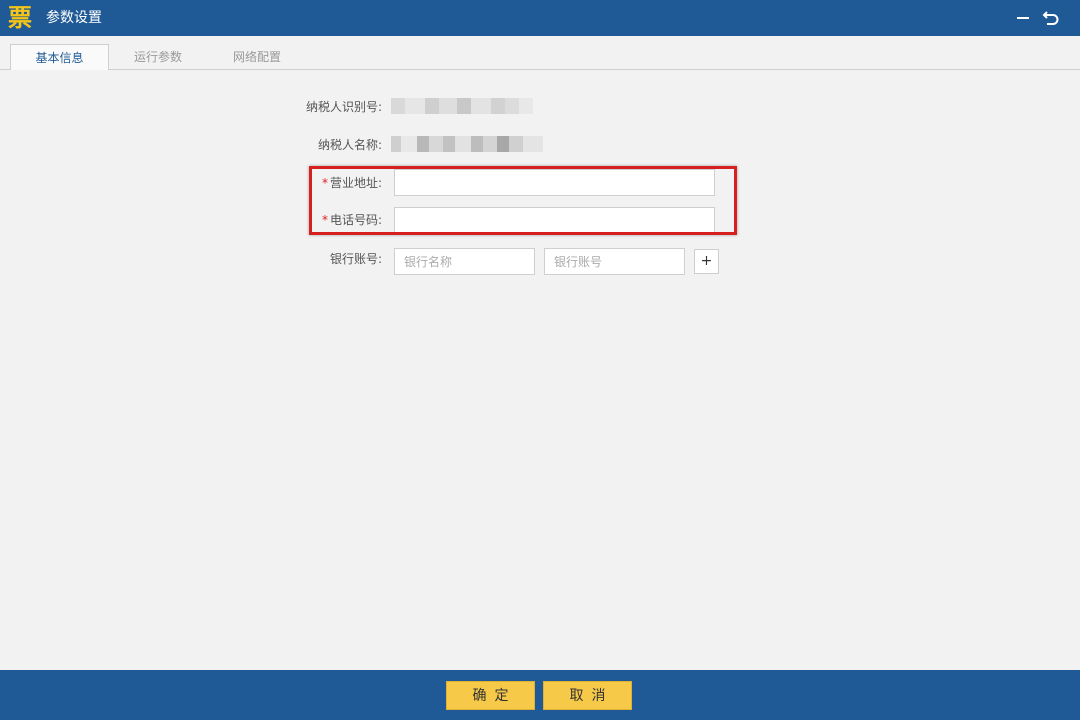 The image size is (1080, 720). What do you see at coordinates (554, 220) in the screenshot?
I see `phone-number-input` at bounding box center [554, 220].